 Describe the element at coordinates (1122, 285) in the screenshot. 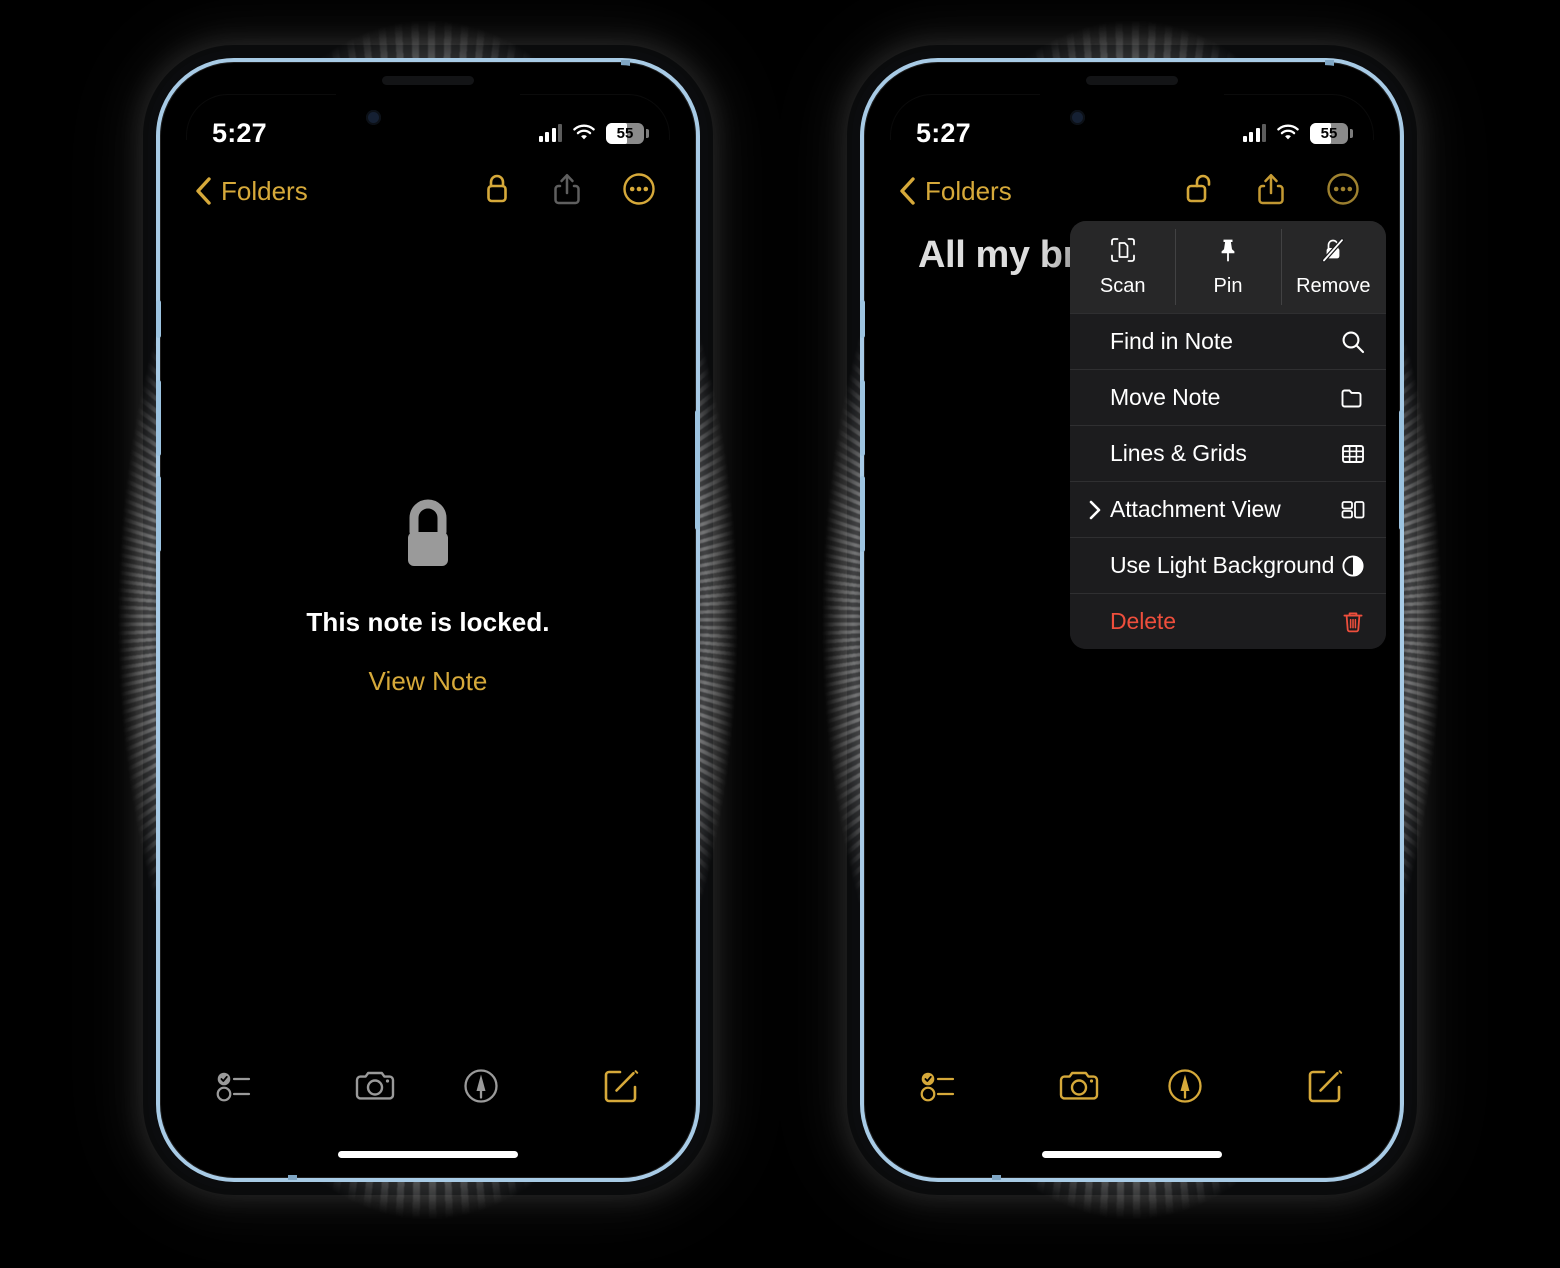

I see `menu-action-label: Scan` at that location.